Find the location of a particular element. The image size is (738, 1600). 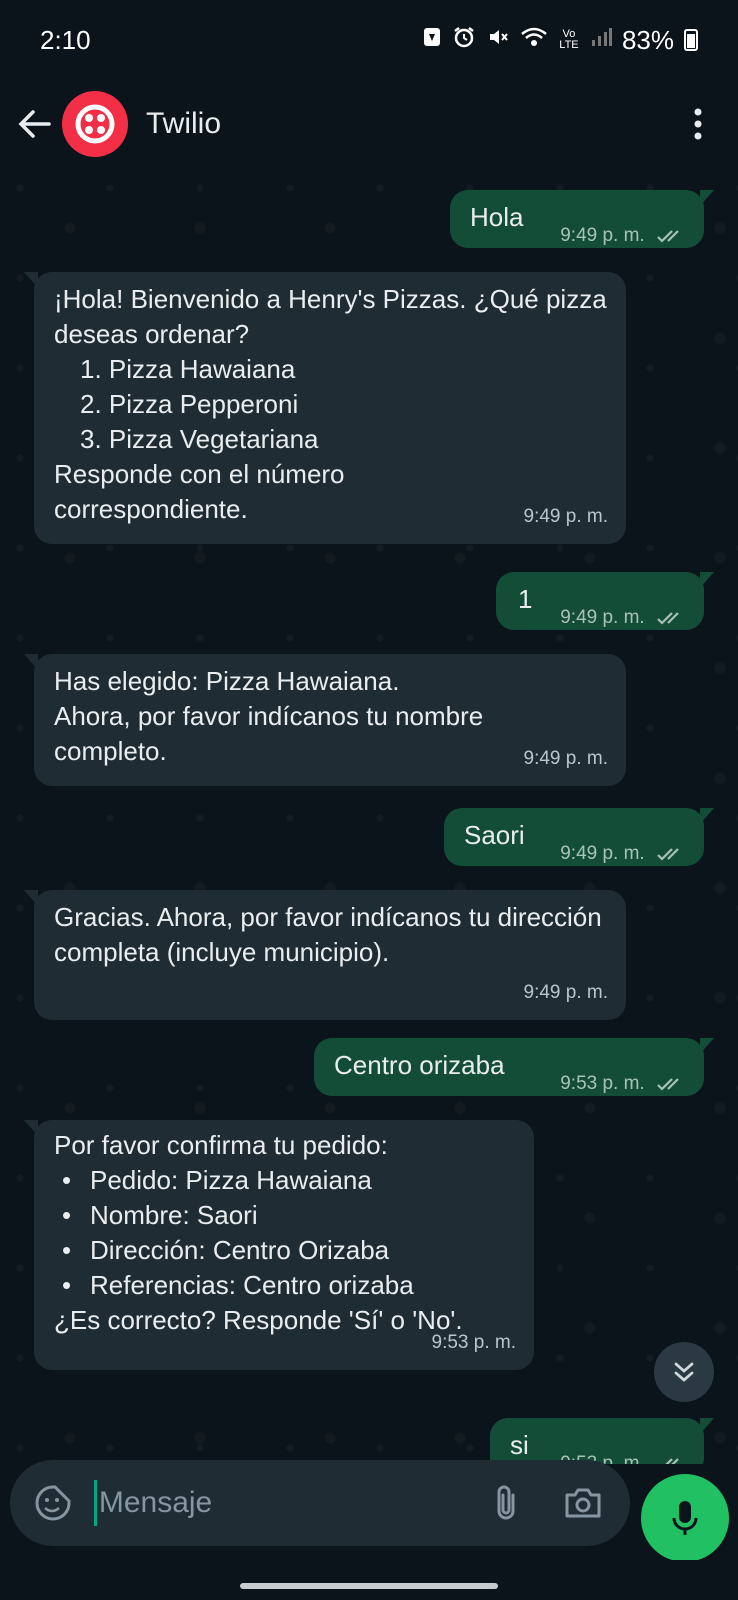

message-text: Por favor confirma tu pedido: • Pedido is located at coordinates (294, 1233).